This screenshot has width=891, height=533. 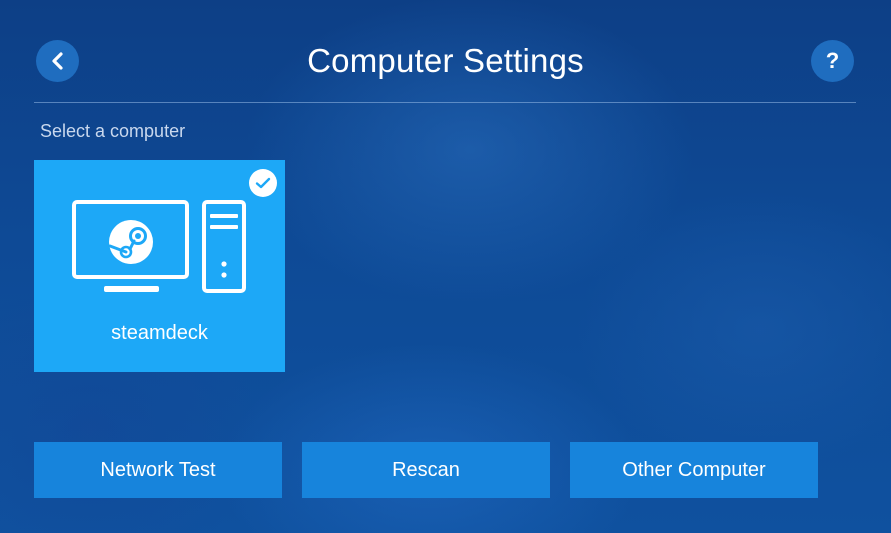 I want to click on computer-tile-steamdeck: steamdeck, so click(x=159, y=266).